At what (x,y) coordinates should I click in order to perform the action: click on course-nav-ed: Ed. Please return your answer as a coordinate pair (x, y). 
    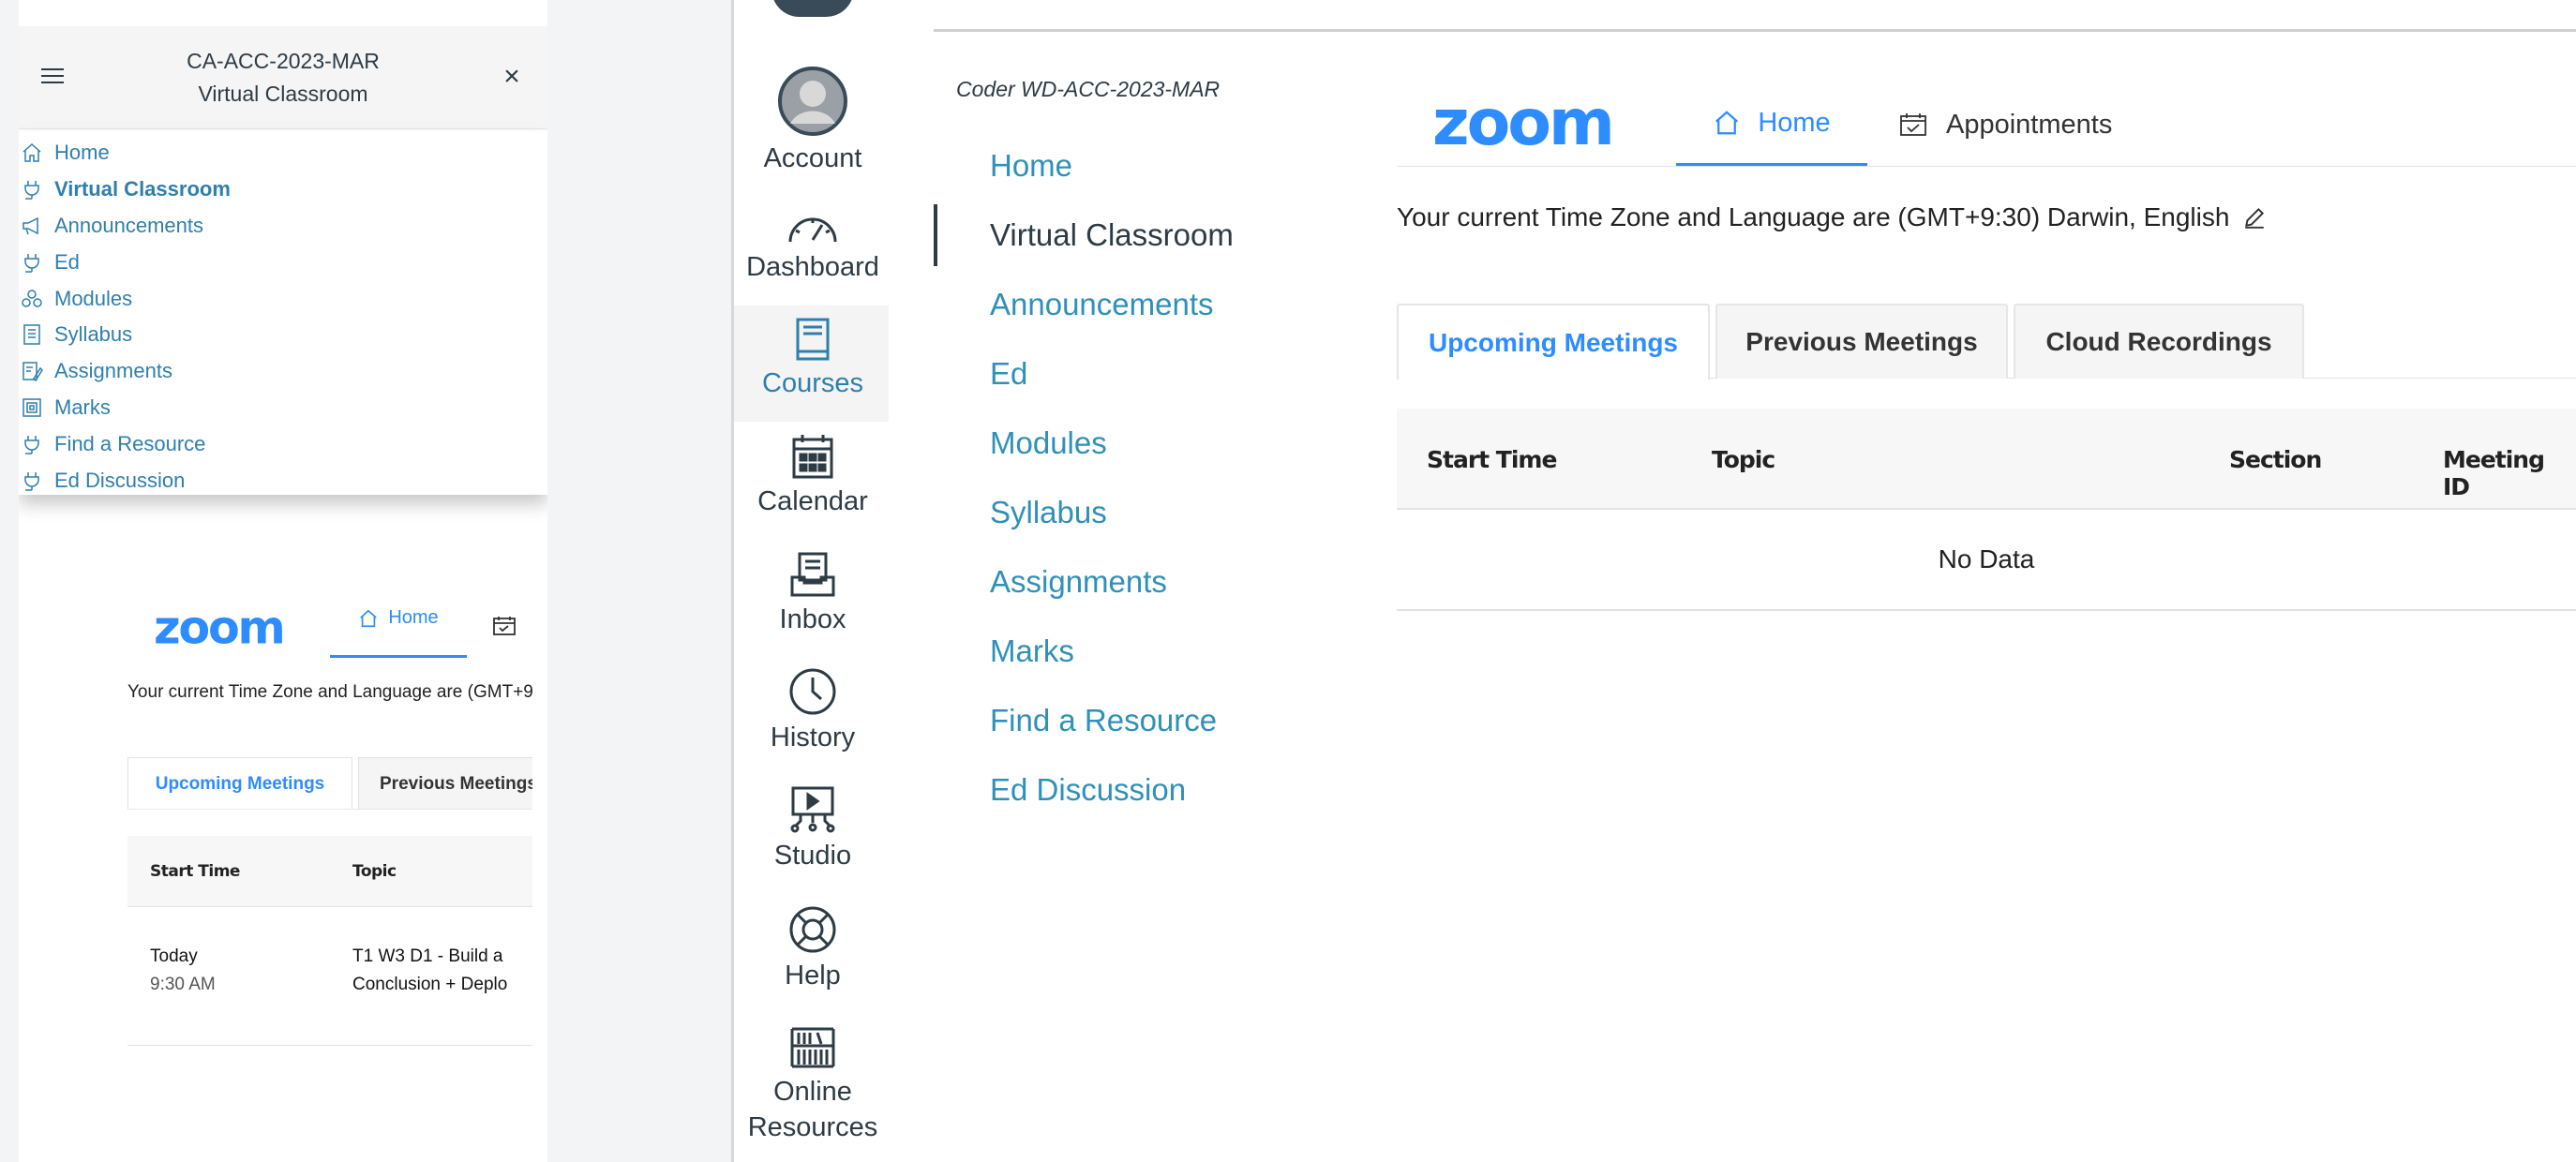
    Looking at the image, I should click on (1131, 374).